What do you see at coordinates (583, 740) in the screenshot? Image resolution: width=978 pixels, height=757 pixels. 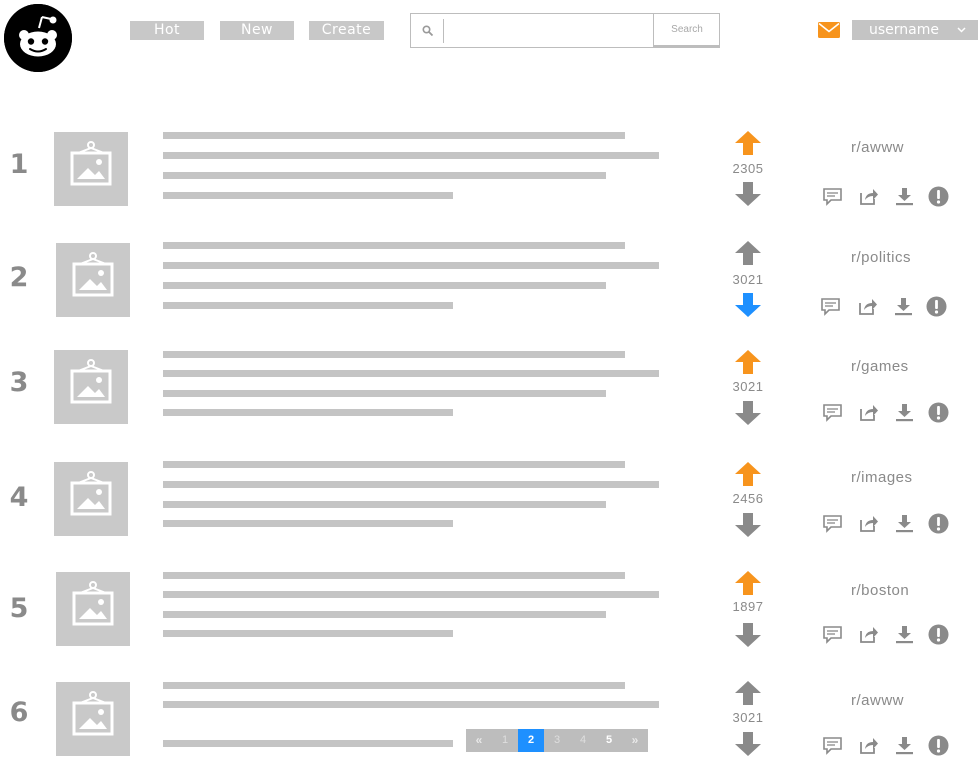 I see `pagination-page-4: 4` at bounding box center [583, 740].